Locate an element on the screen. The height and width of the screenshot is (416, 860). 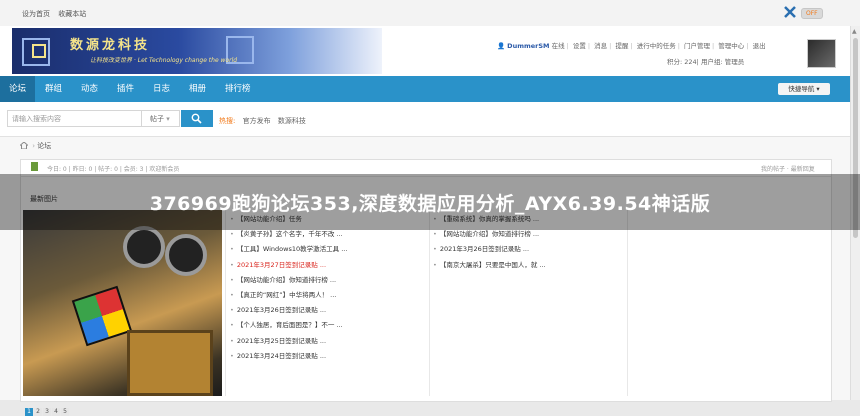
search-input: 请输入搜索内容 is located at coordinates (74, 118).